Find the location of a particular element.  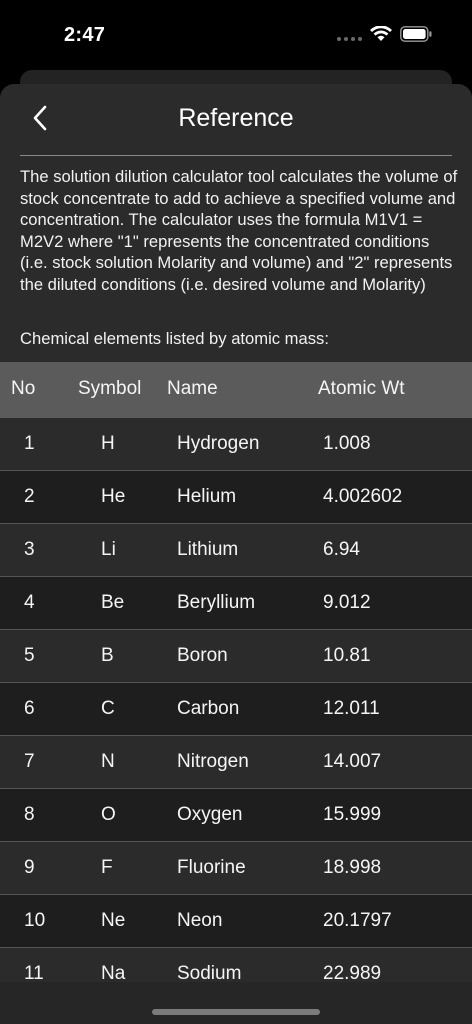

table-row: 10 Ne Neon 20.1797 is located at coordinates (236, 921).